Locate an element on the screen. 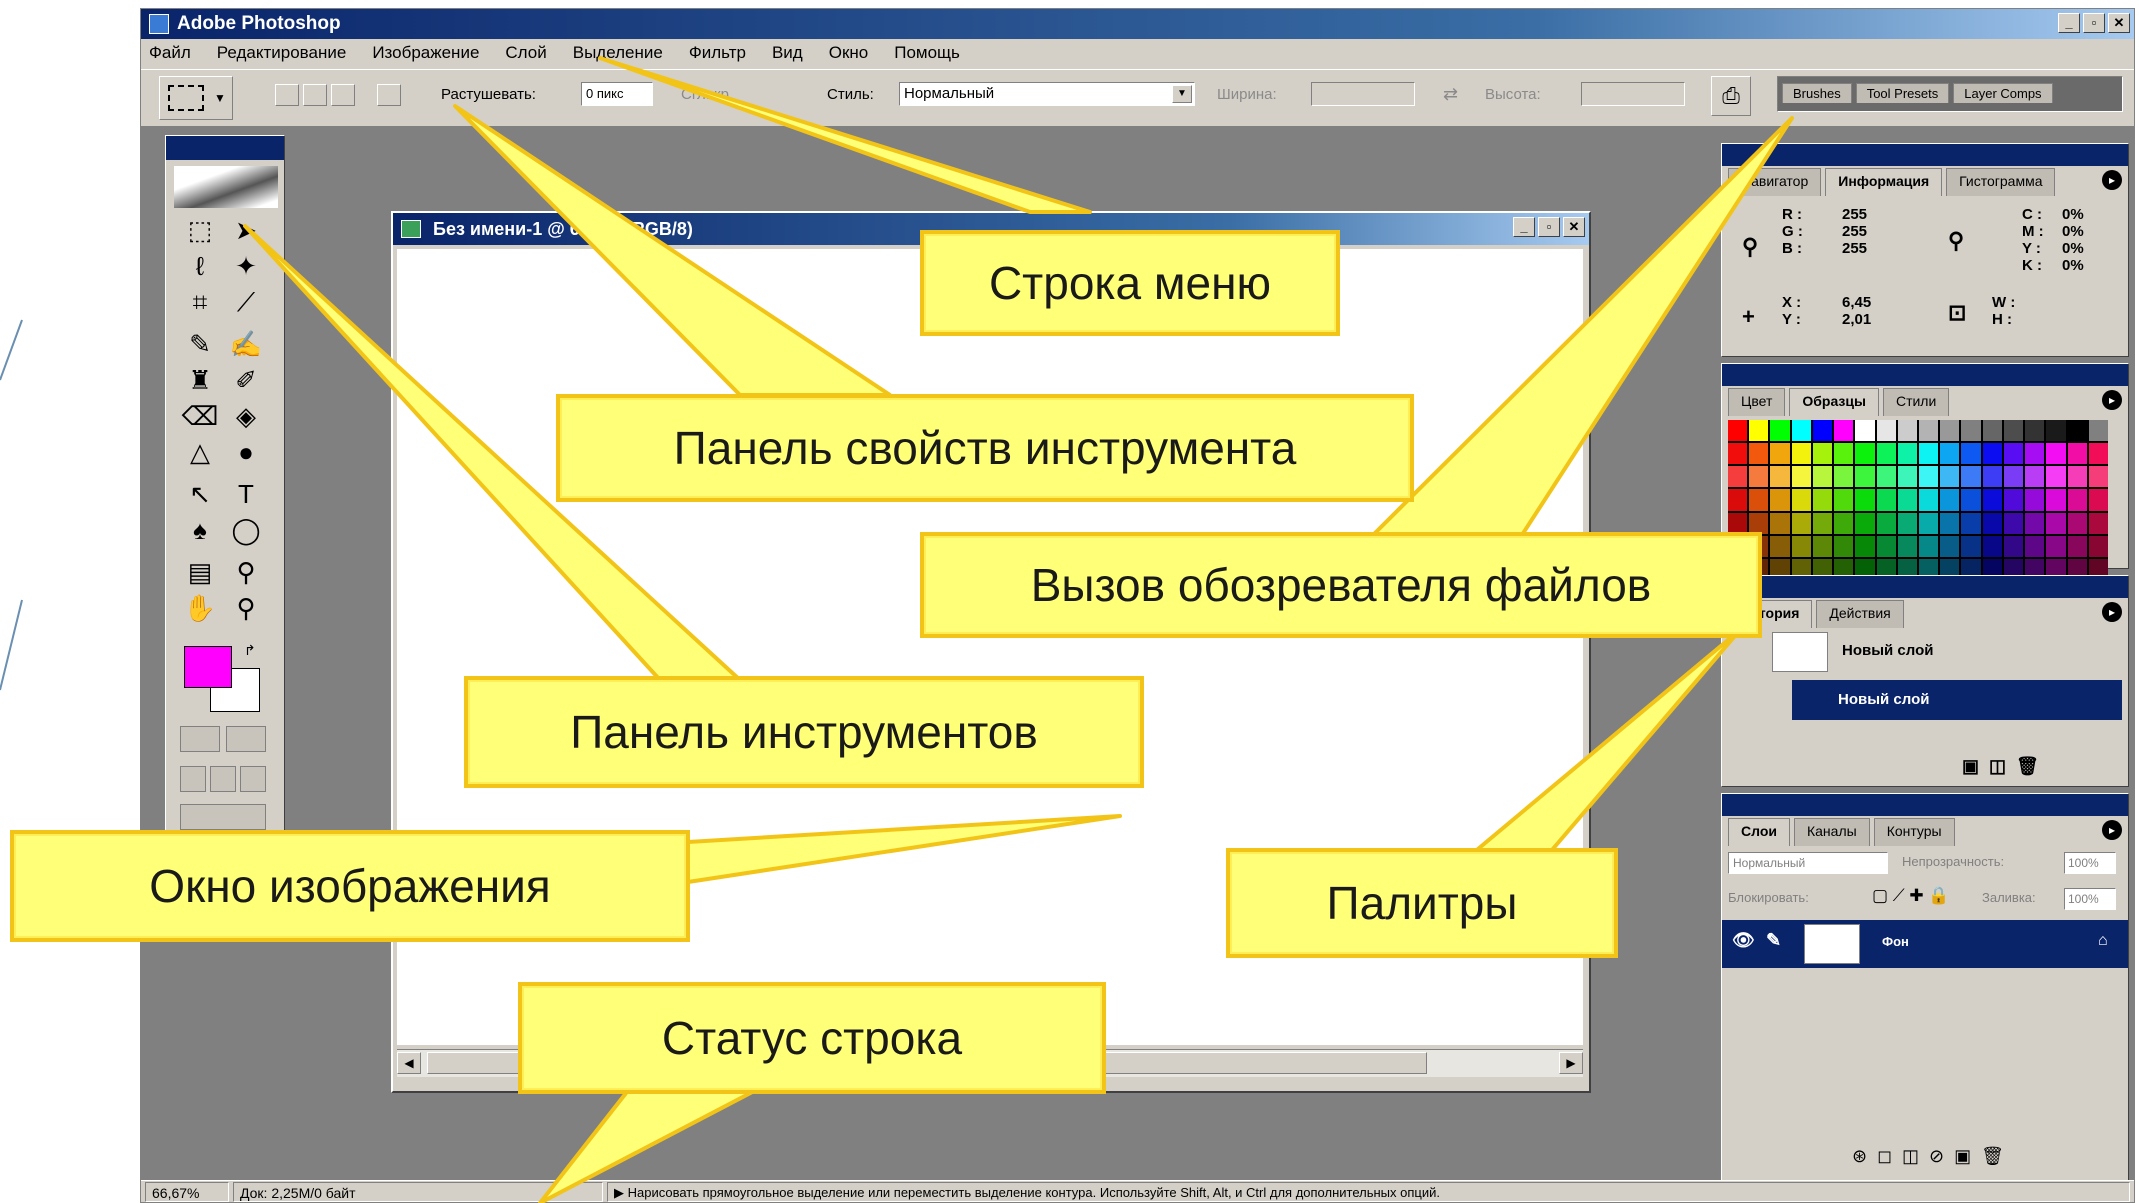  eraser-tool-icon: ⌫ is located at coordinates (200, 416).